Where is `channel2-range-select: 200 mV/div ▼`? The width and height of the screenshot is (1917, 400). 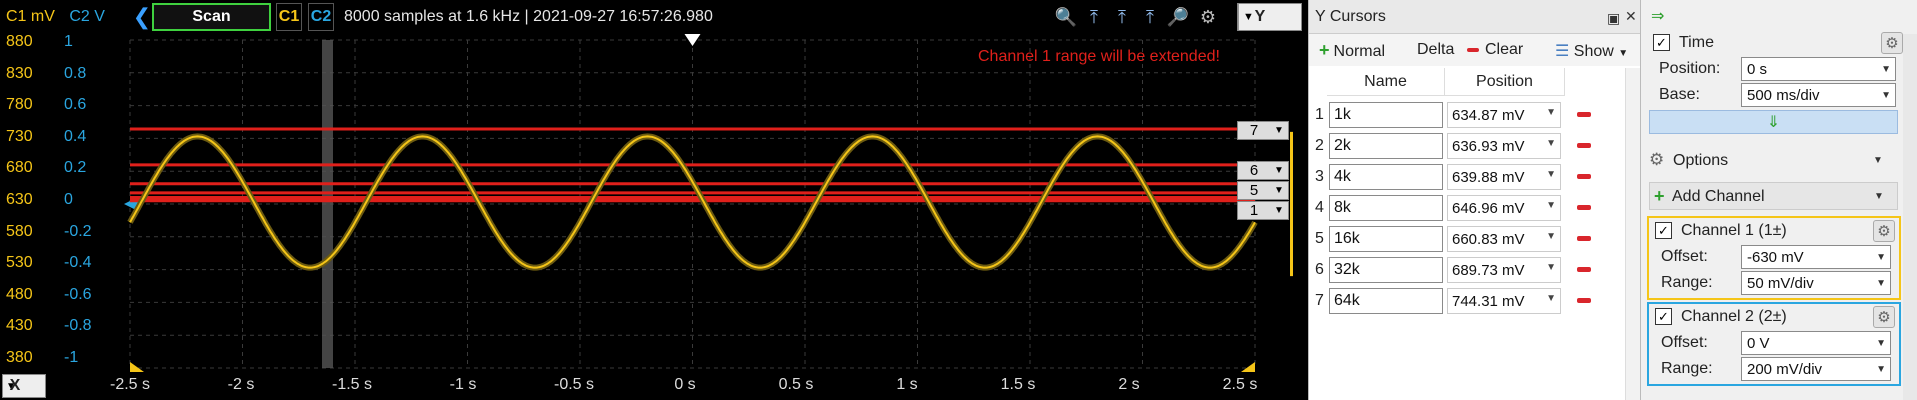 channel2-range-select: 200 mV/div ▼ is located at coordinates (1816, 369).